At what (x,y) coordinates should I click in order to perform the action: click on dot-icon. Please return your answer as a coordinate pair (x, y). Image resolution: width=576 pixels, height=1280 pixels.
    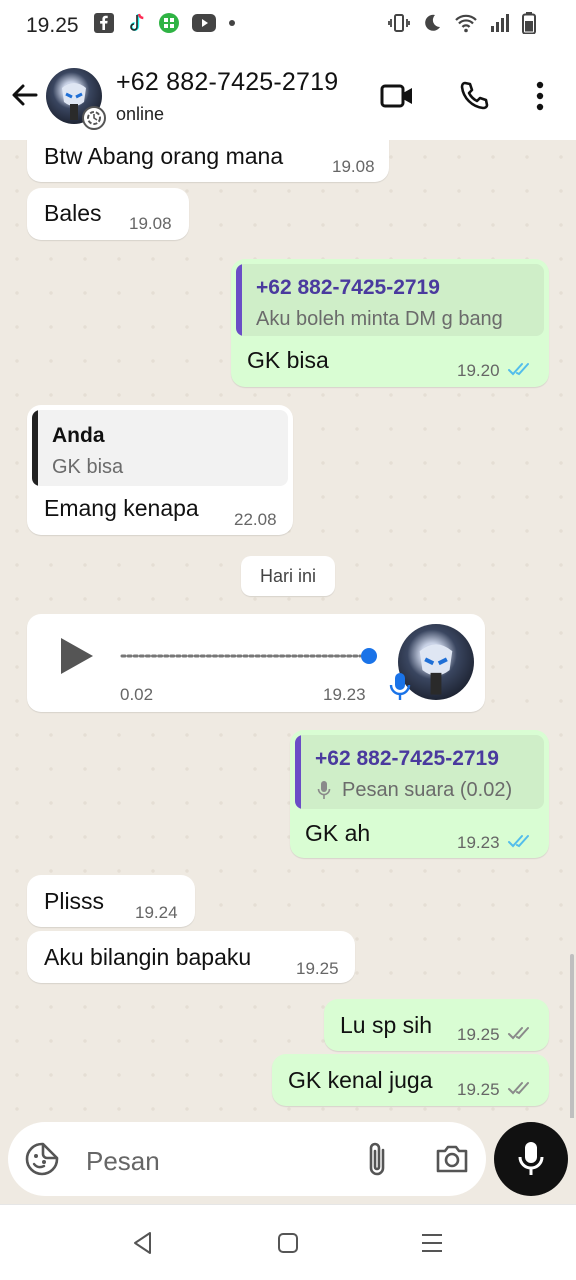
    Looking at the image, I should click on (232, 23).